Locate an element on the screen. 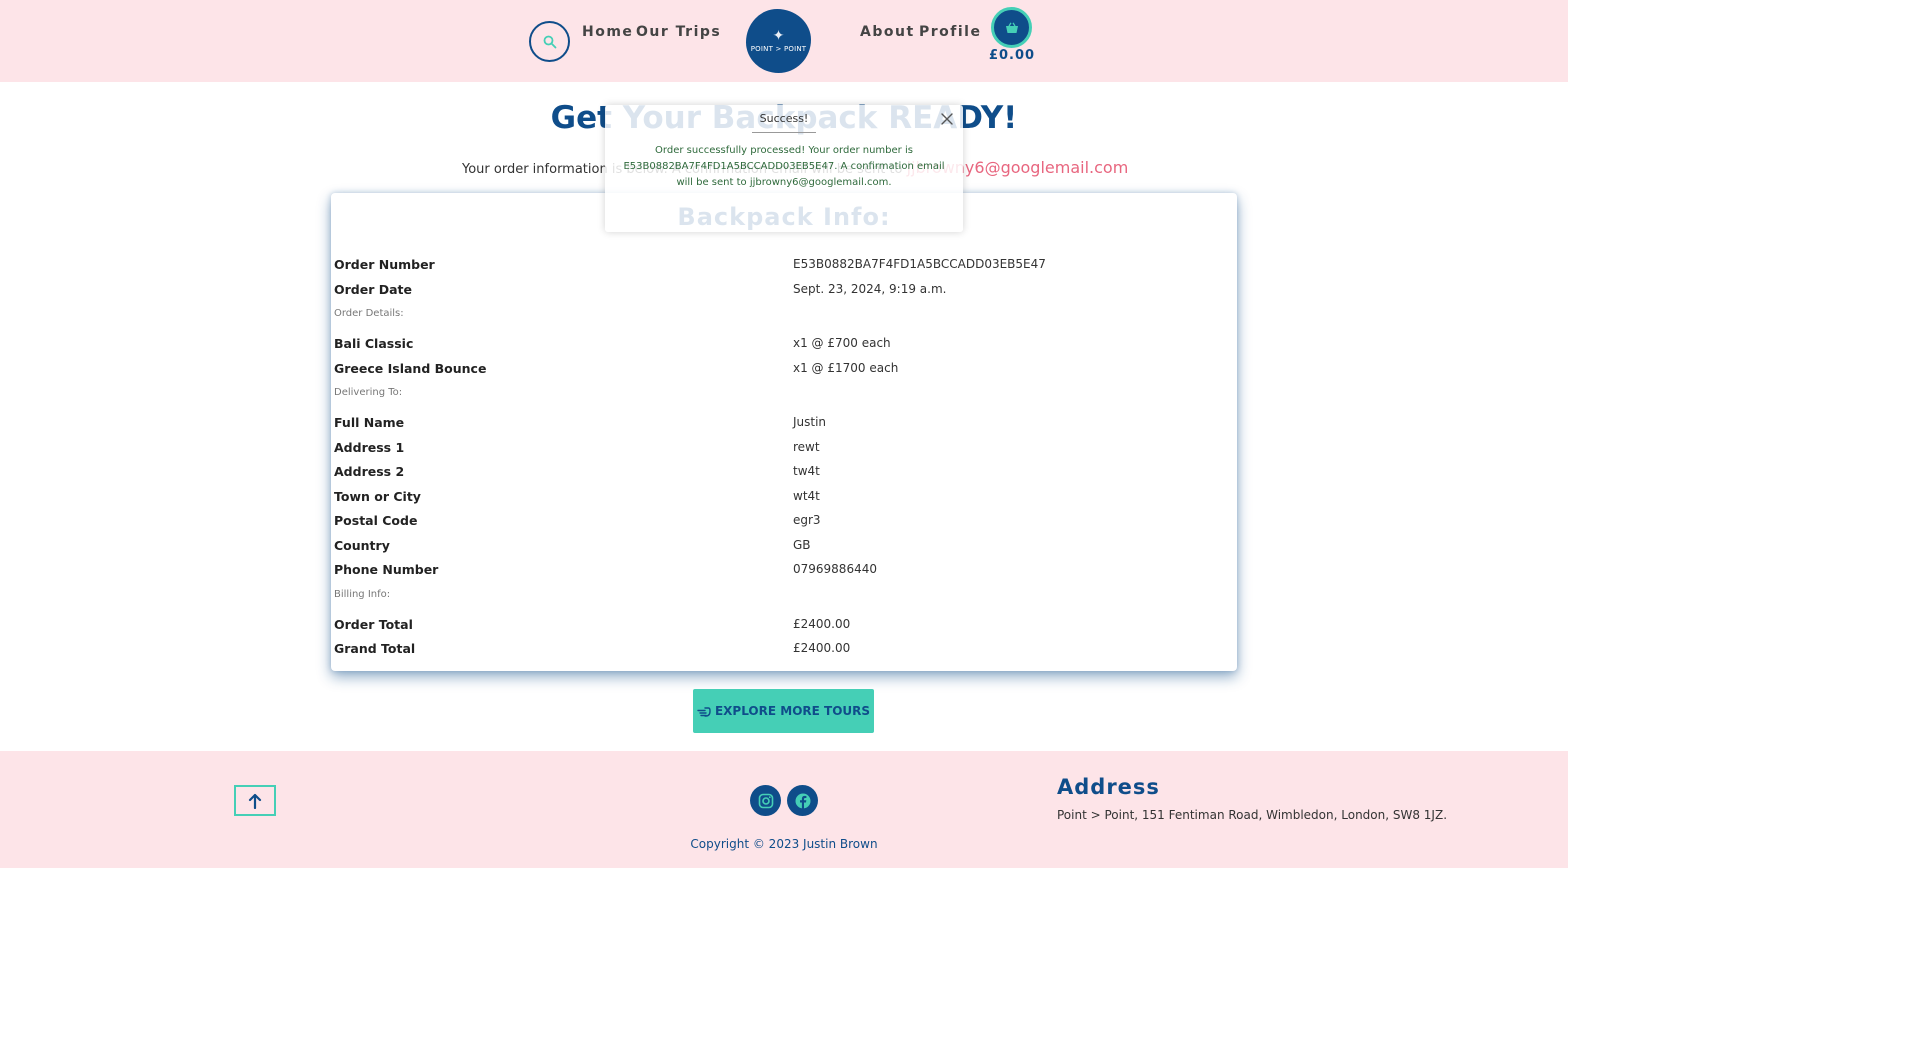  table-row: Grand Total £2400.00 is located at coordinates (784, 649).